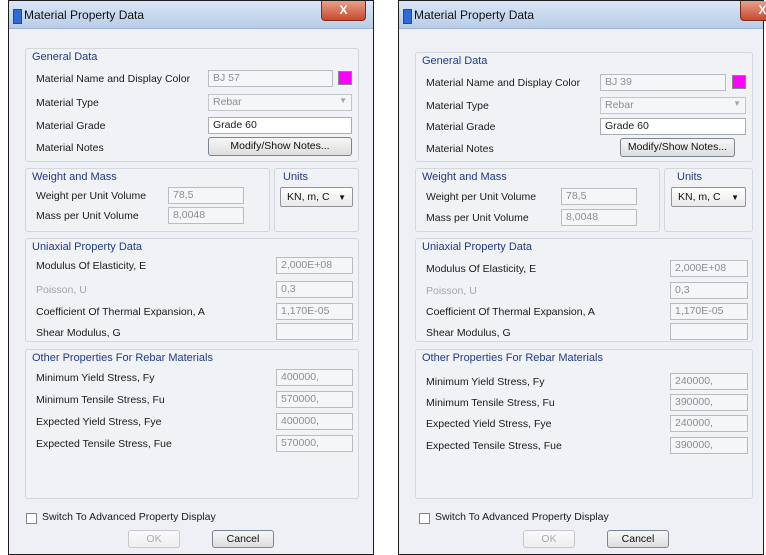 This screenshot has width=766, height=555. What do you see at coordinates (314, 399) in the screenshot?
I see `fu-field: 570000,` at bounding box center [314, 399].